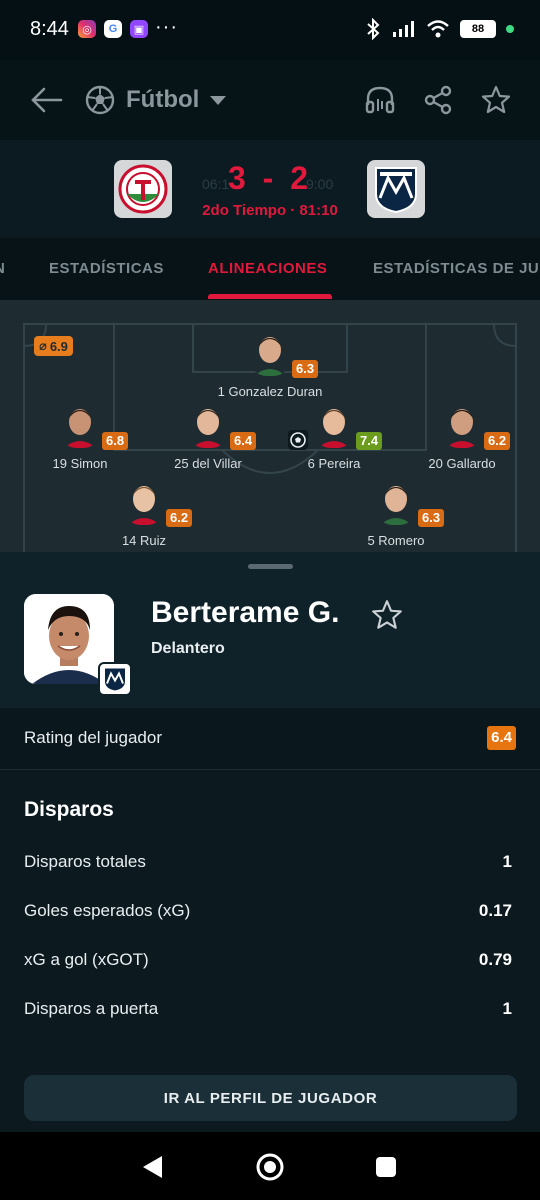 The height and width of the screenshot is (1200, 540). What do you see at coordinates (2, 268) in the screenshot?
I see `tab-previous: N` at bounding box center [2, 268].